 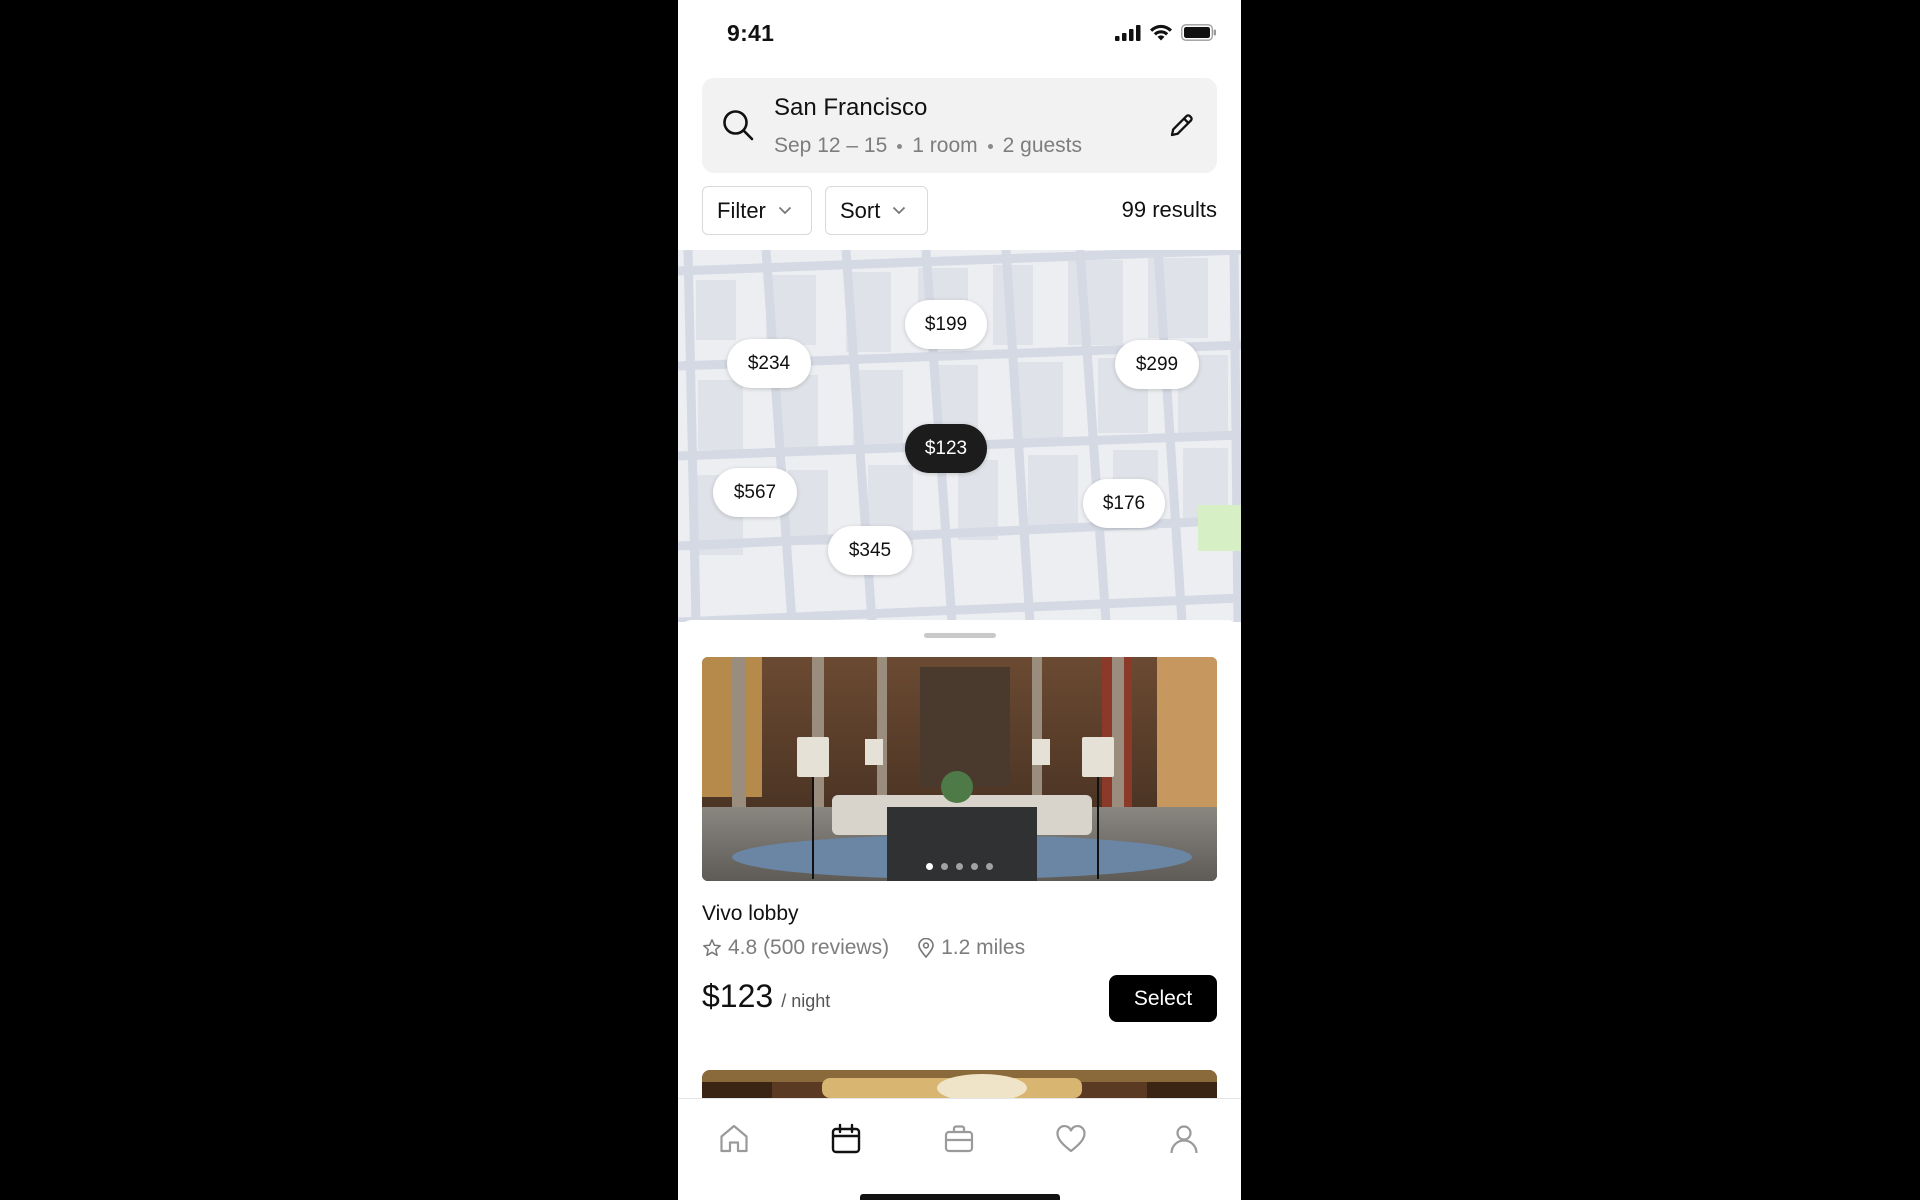 What do you see at coordinates (1181, 126) in the screenshot?
I see `edit-icon` at bounding box center [1181, 126].